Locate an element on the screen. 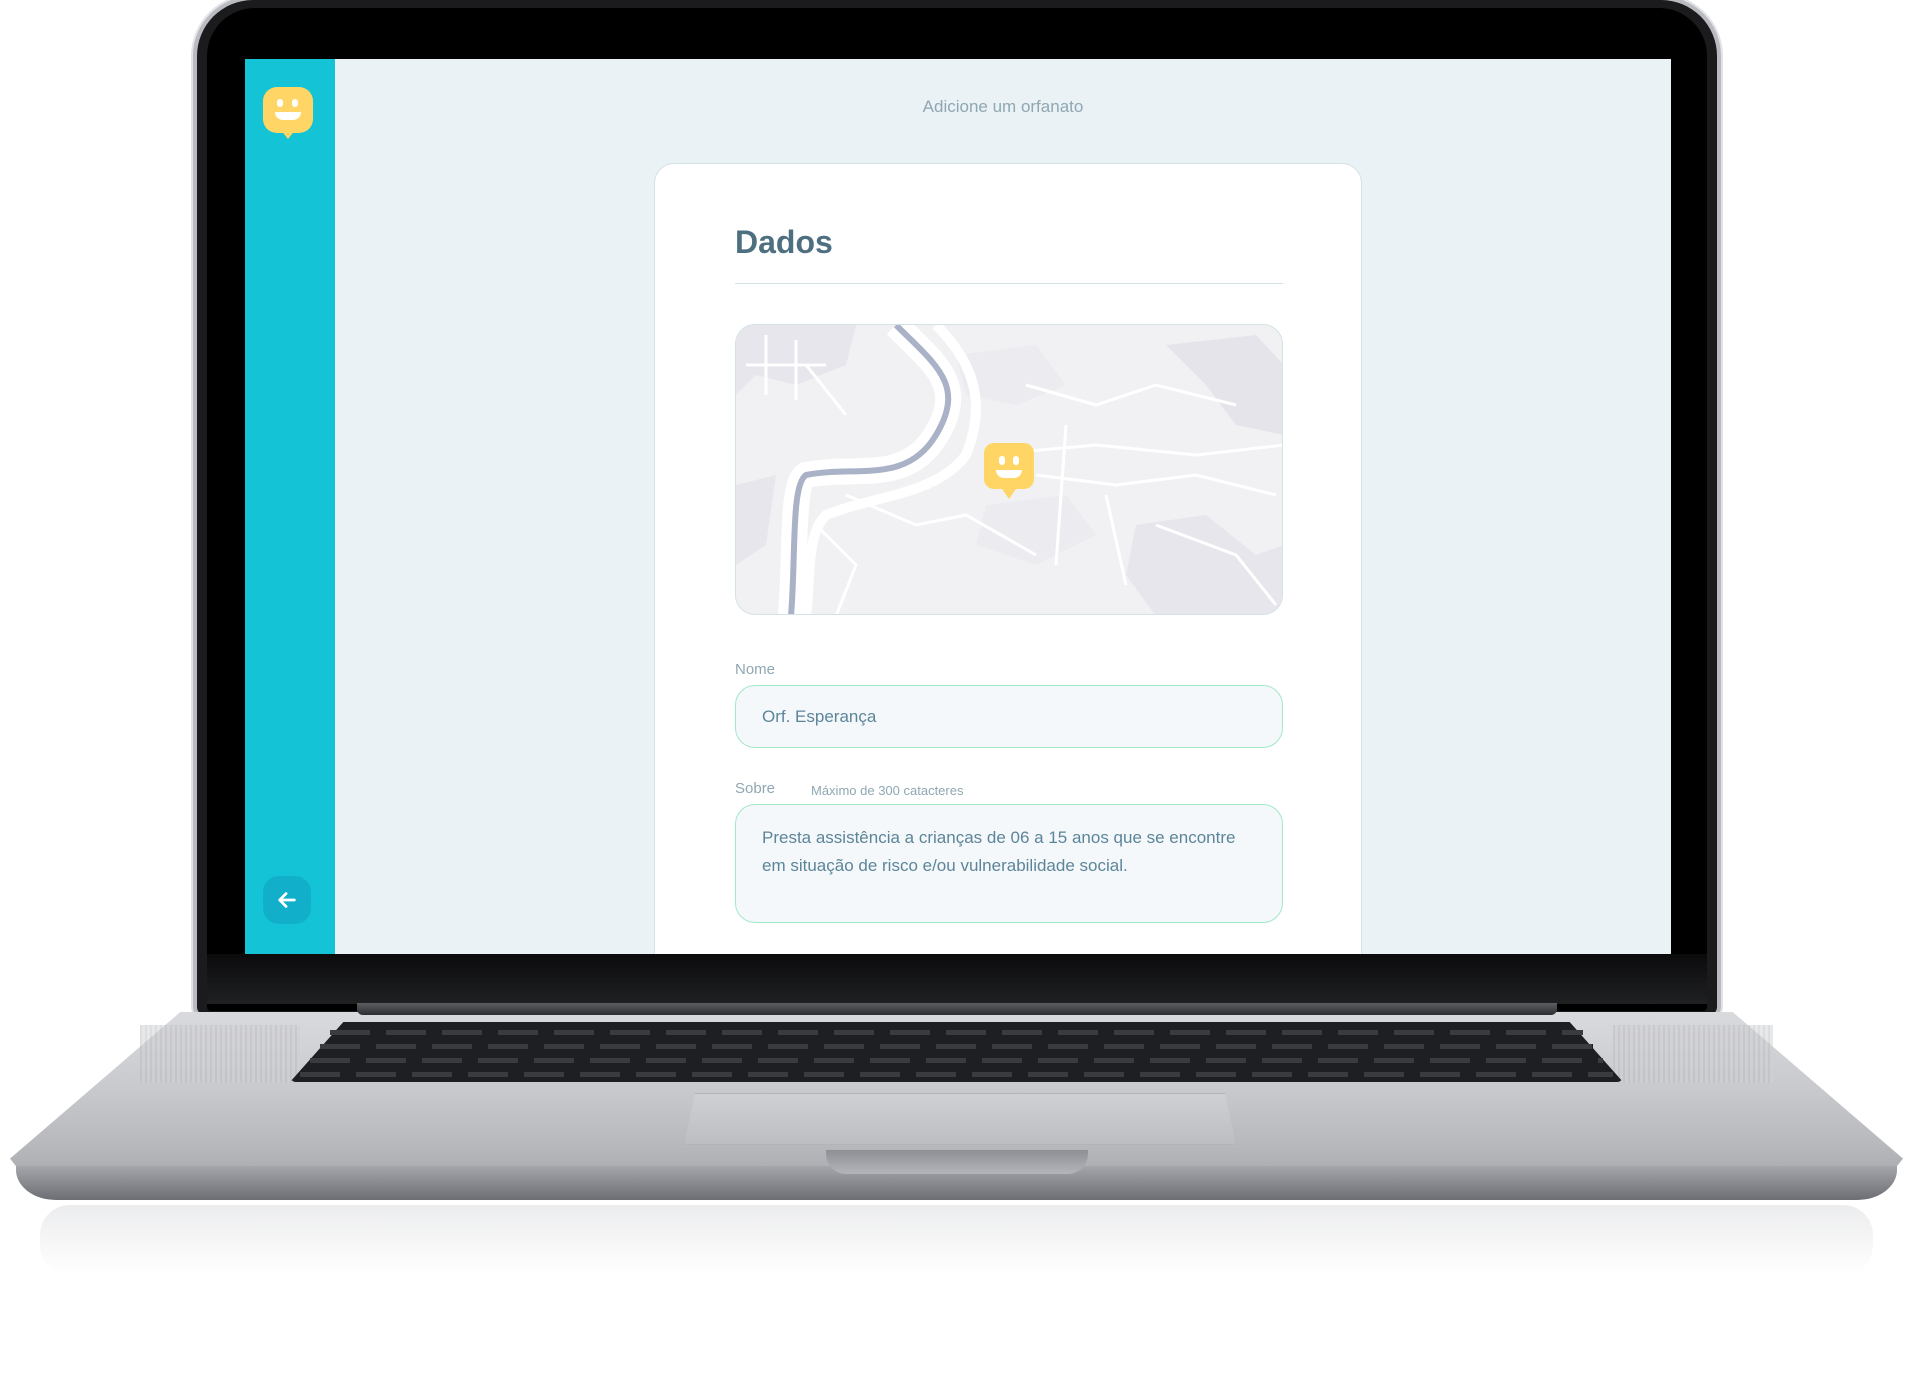  back-button is located at coordinates (287, 900).